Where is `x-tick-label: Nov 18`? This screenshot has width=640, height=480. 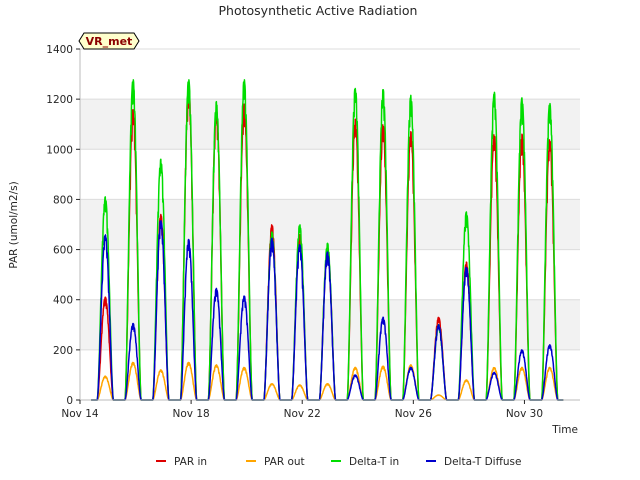
x-tick-label: Nov 18 is located at coordinates (191, 414).